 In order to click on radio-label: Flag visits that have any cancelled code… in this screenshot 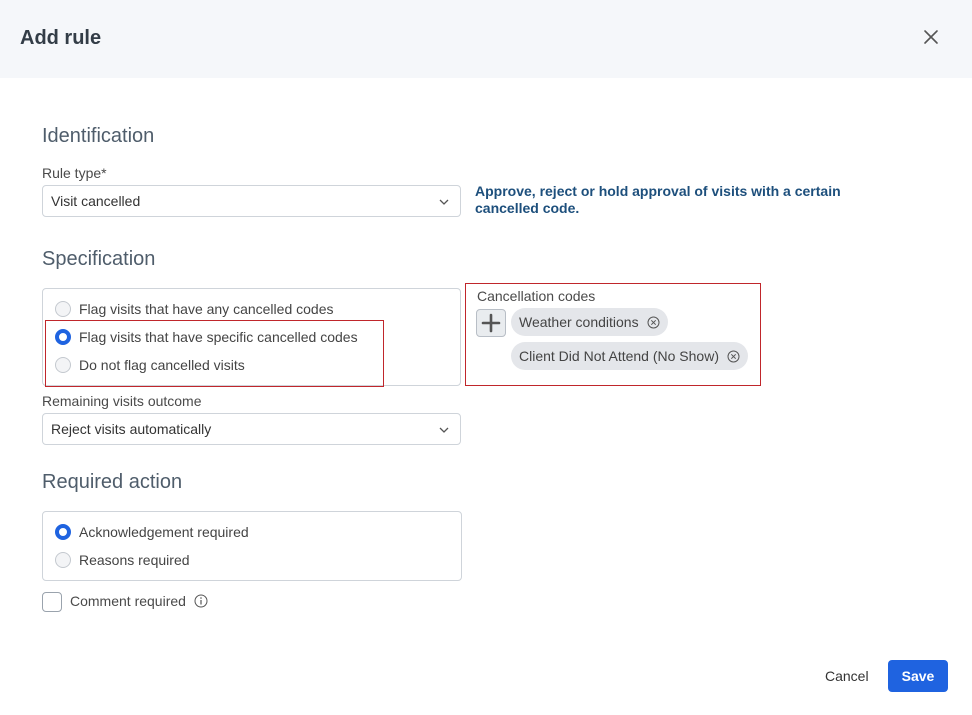, I will do `click(206, 309)`.